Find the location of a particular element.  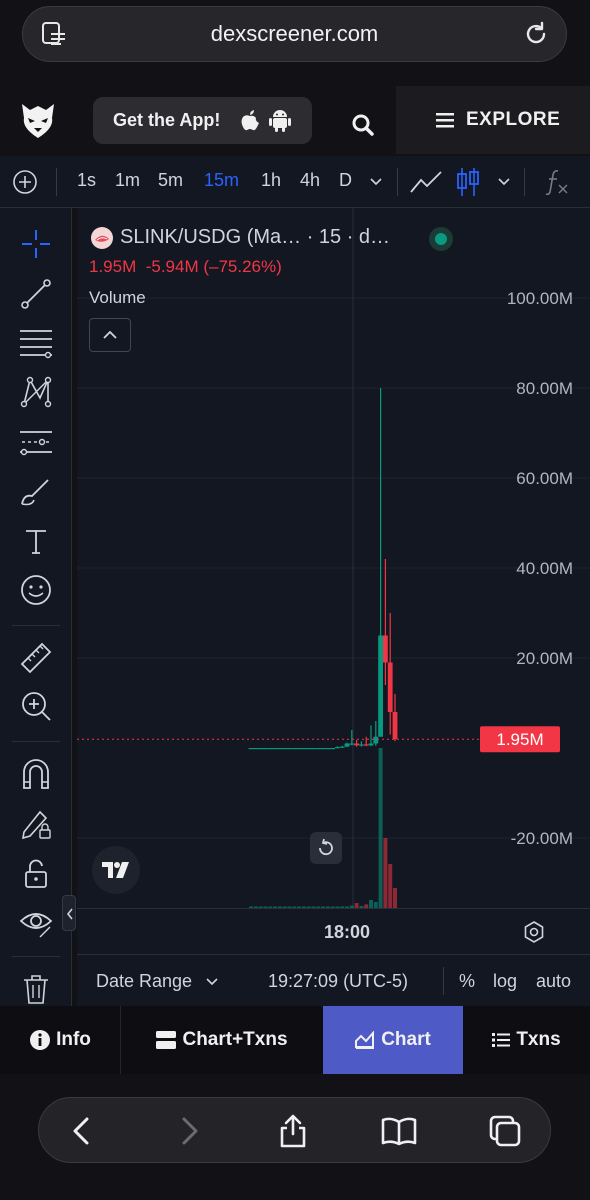

emoji-icon is located at coordinates (36, 590).